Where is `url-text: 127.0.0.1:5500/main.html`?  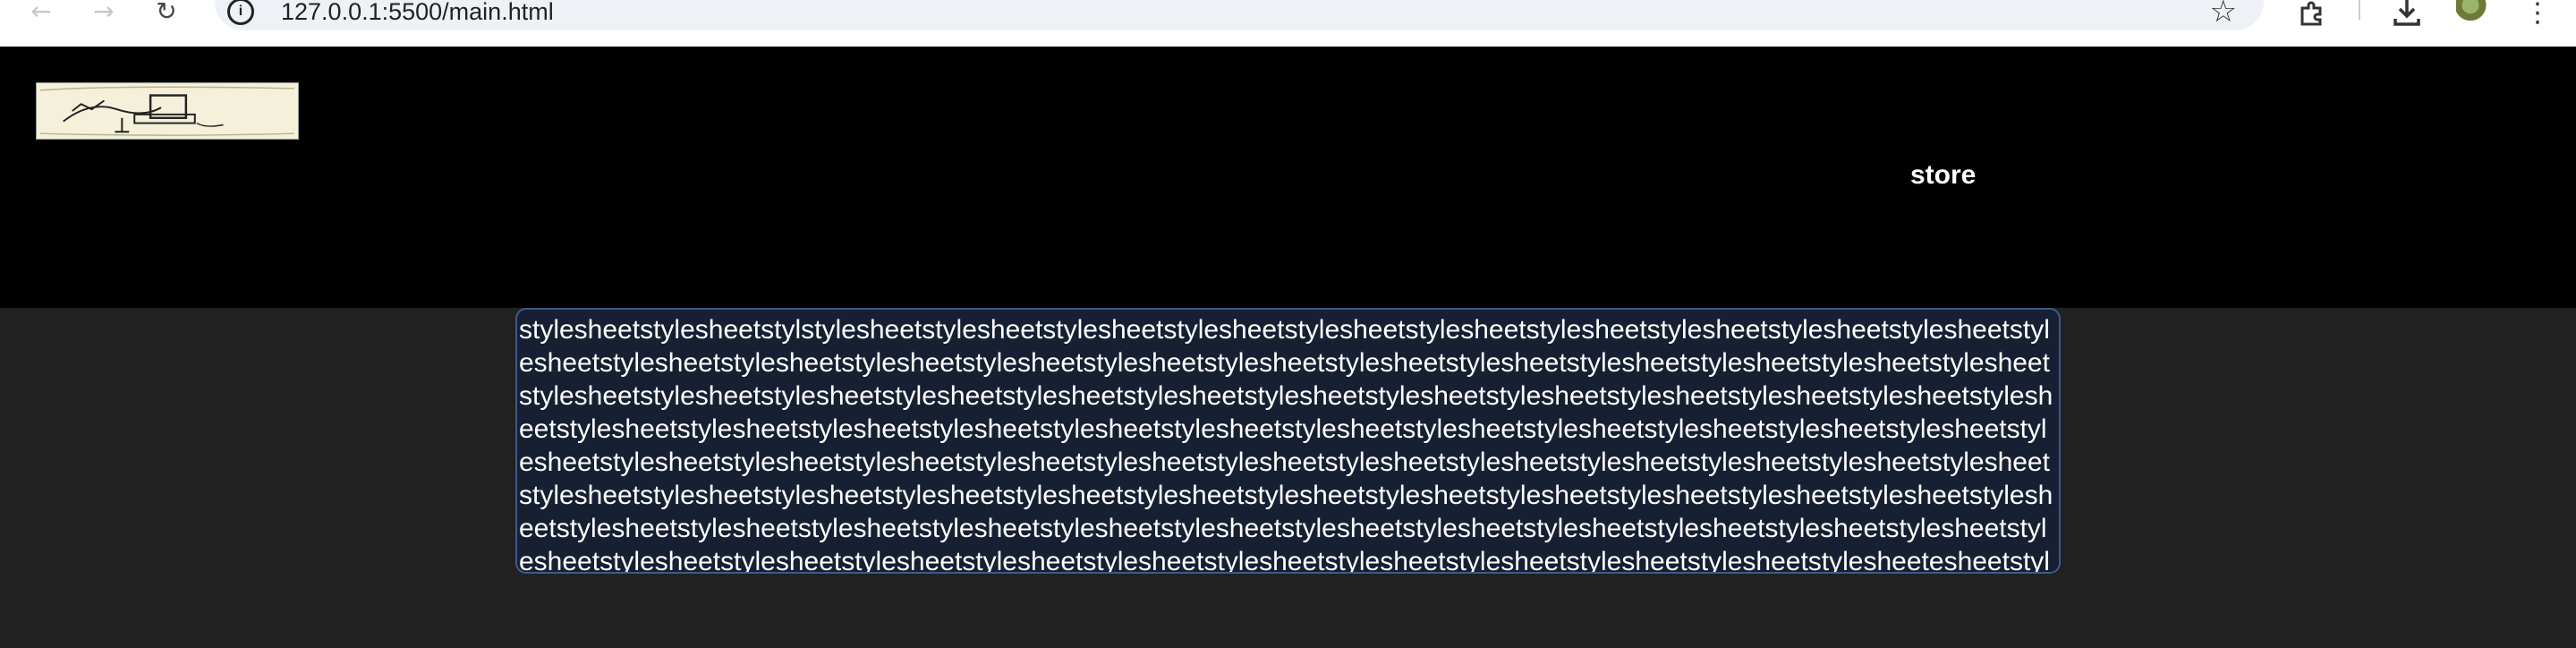
url-text: 127.0.0.1:5500/main.html is located at coordinates (417, 13).